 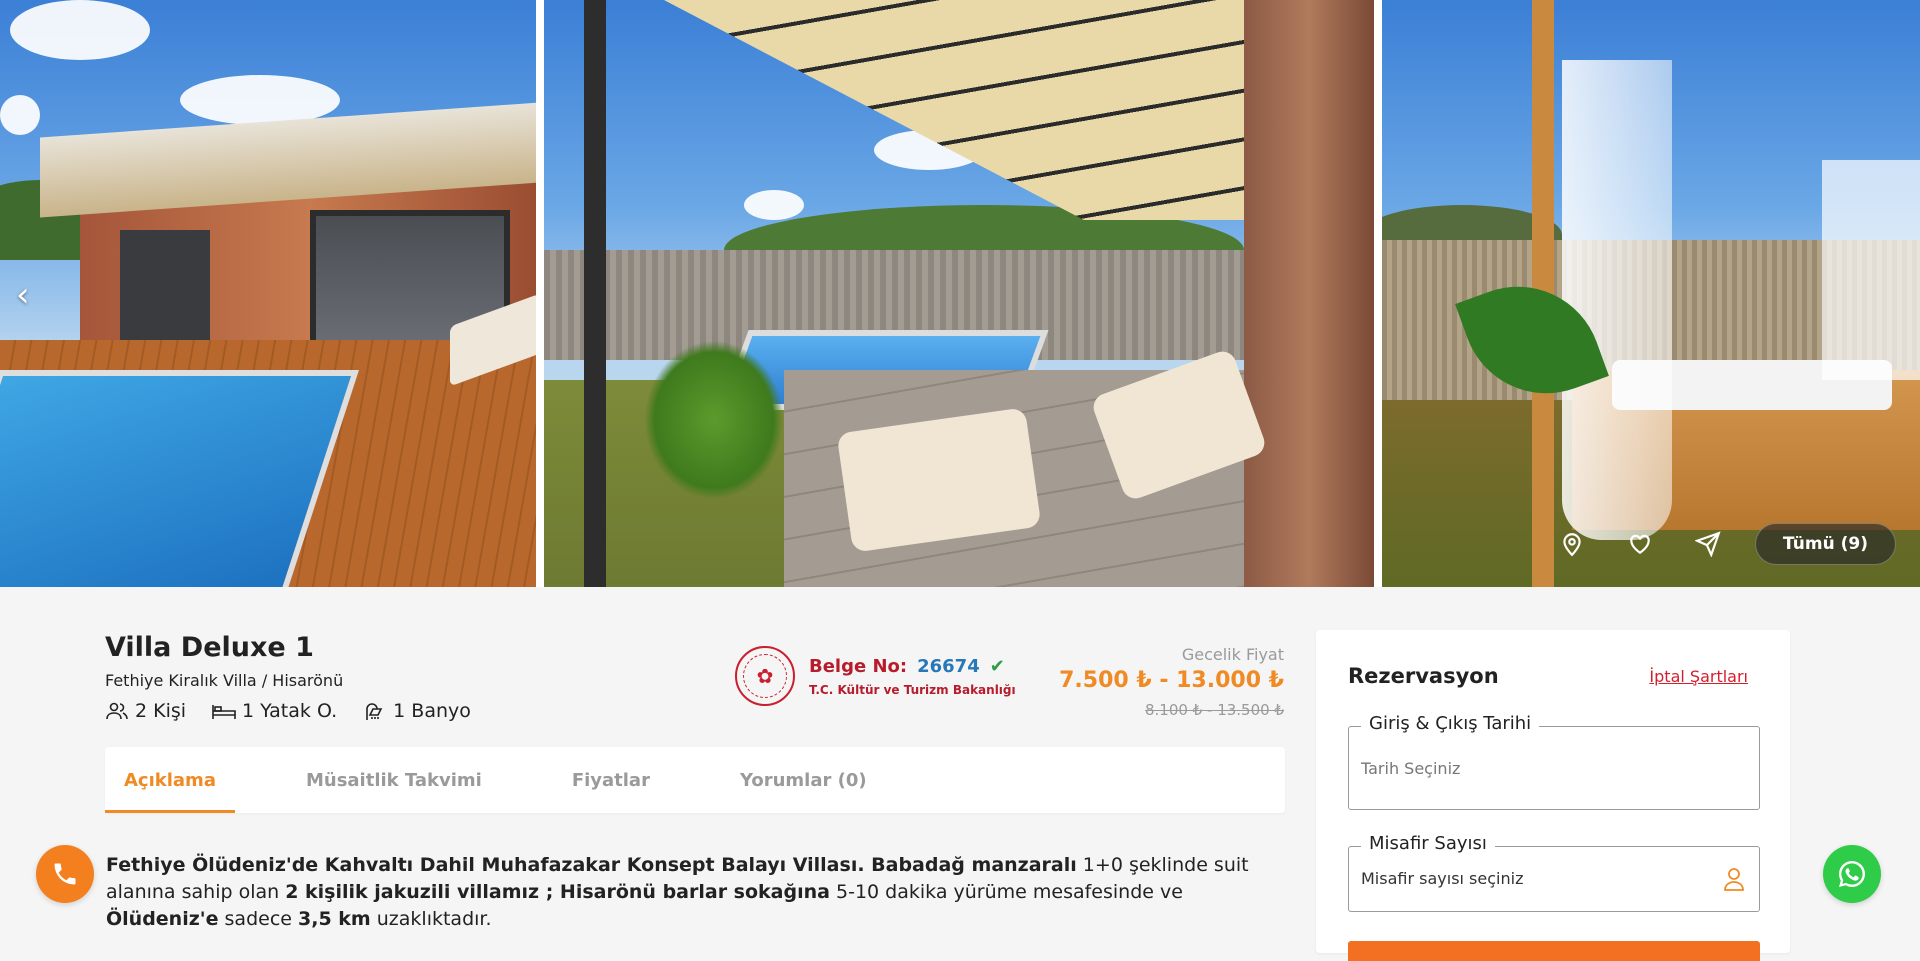 I want to click on feature-beds: 1 Yatak O., so click(x=274, y=711).